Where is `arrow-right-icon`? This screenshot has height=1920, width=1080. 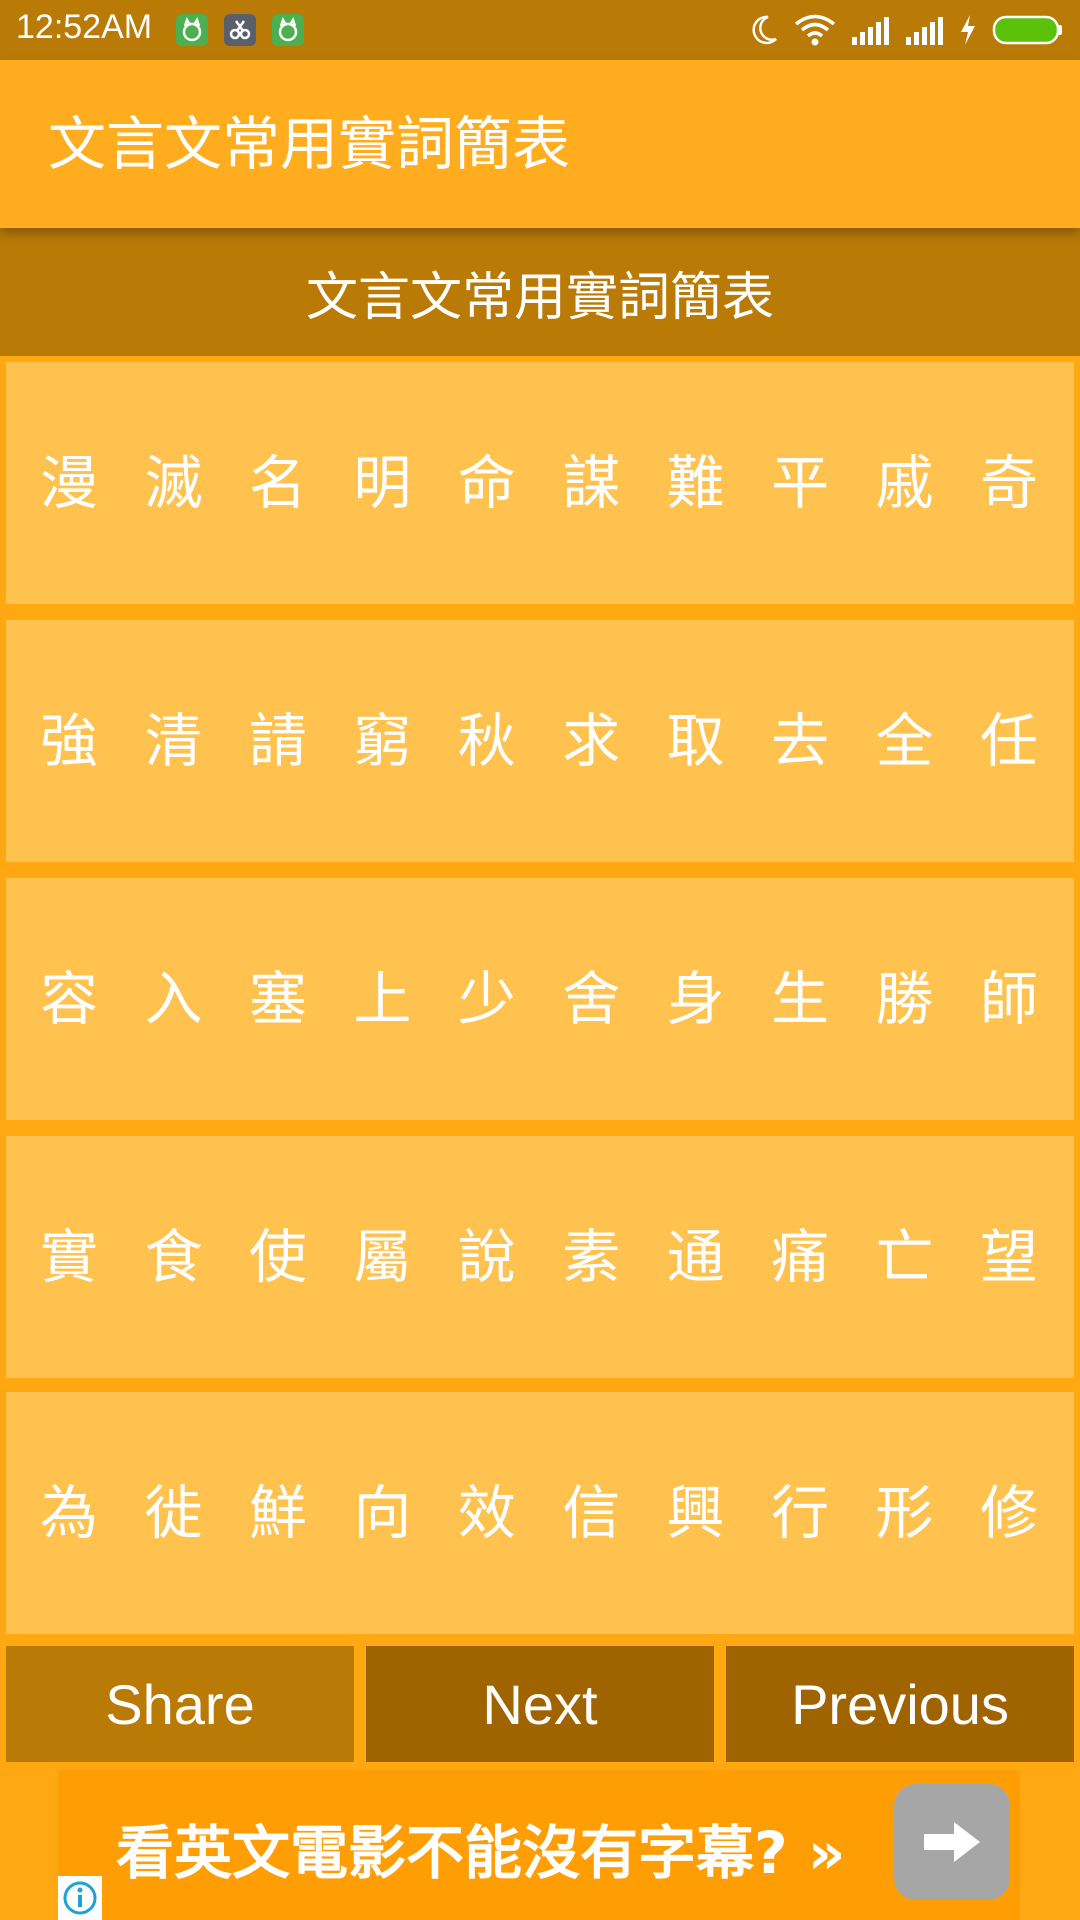
arrow-right-icon is located at coordinates (952, 1842).